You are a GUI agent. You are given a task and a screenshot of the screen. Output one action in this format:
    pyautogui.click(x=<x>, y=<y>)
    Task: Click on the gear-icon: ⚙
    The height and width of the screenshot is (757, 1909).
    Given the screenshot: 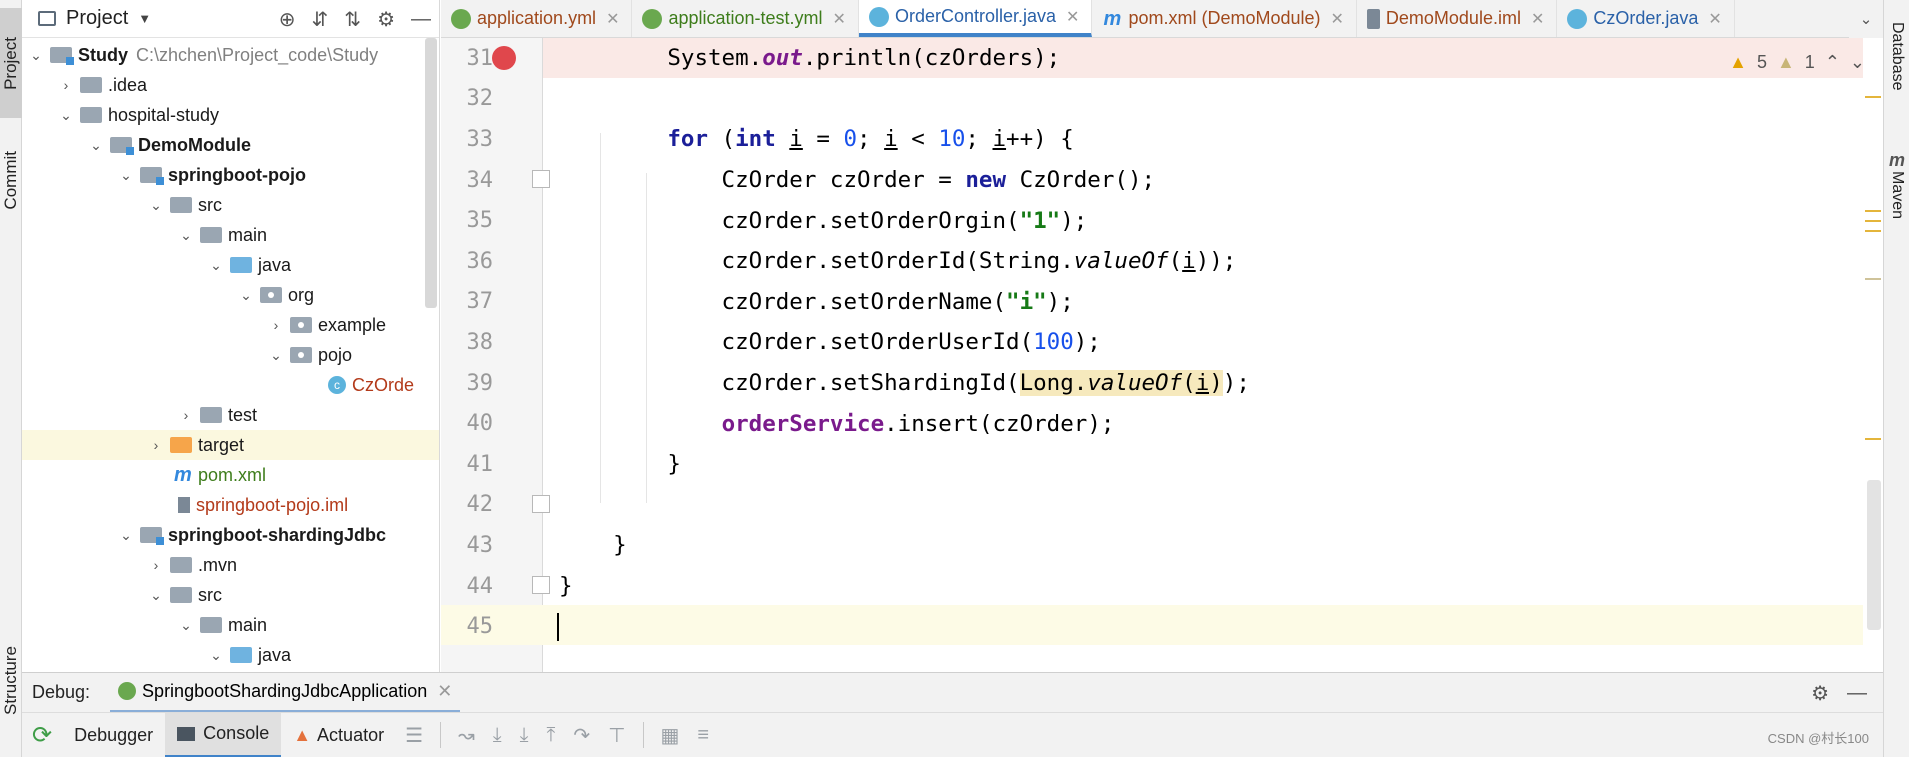 What is the action you would take?
    pyautogui.click(x=1820, y=693)
    